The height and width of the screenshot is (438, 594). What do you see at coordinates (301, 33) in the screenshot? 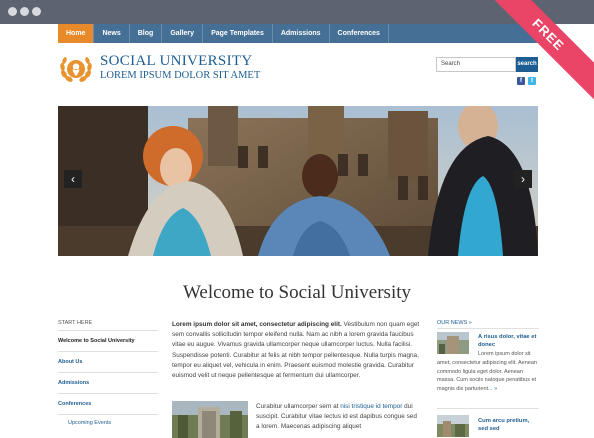
I see `nav-admissions: Admissions` at bounding box center [301, 33].